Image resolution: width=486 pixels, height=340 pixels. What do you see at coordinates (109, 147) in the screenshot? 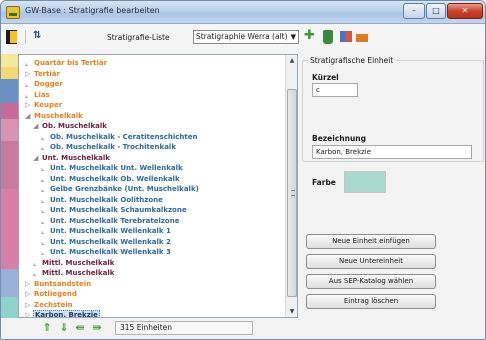
I see `tree-item: ⌞ Ob. Muschelkalk - Trochitenkalk` at bounding box center [109, 147].